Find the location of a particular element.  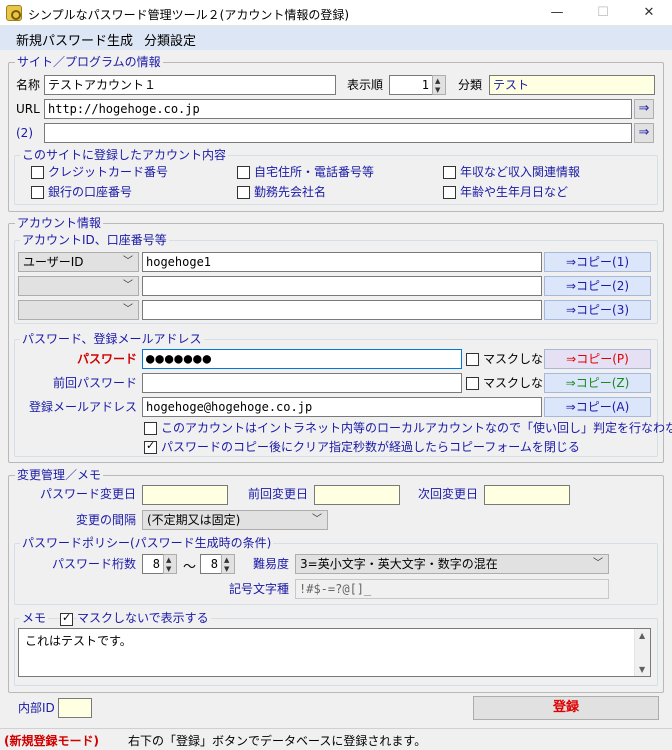

range-tilde: ～ is located at coordinates (190, 567).